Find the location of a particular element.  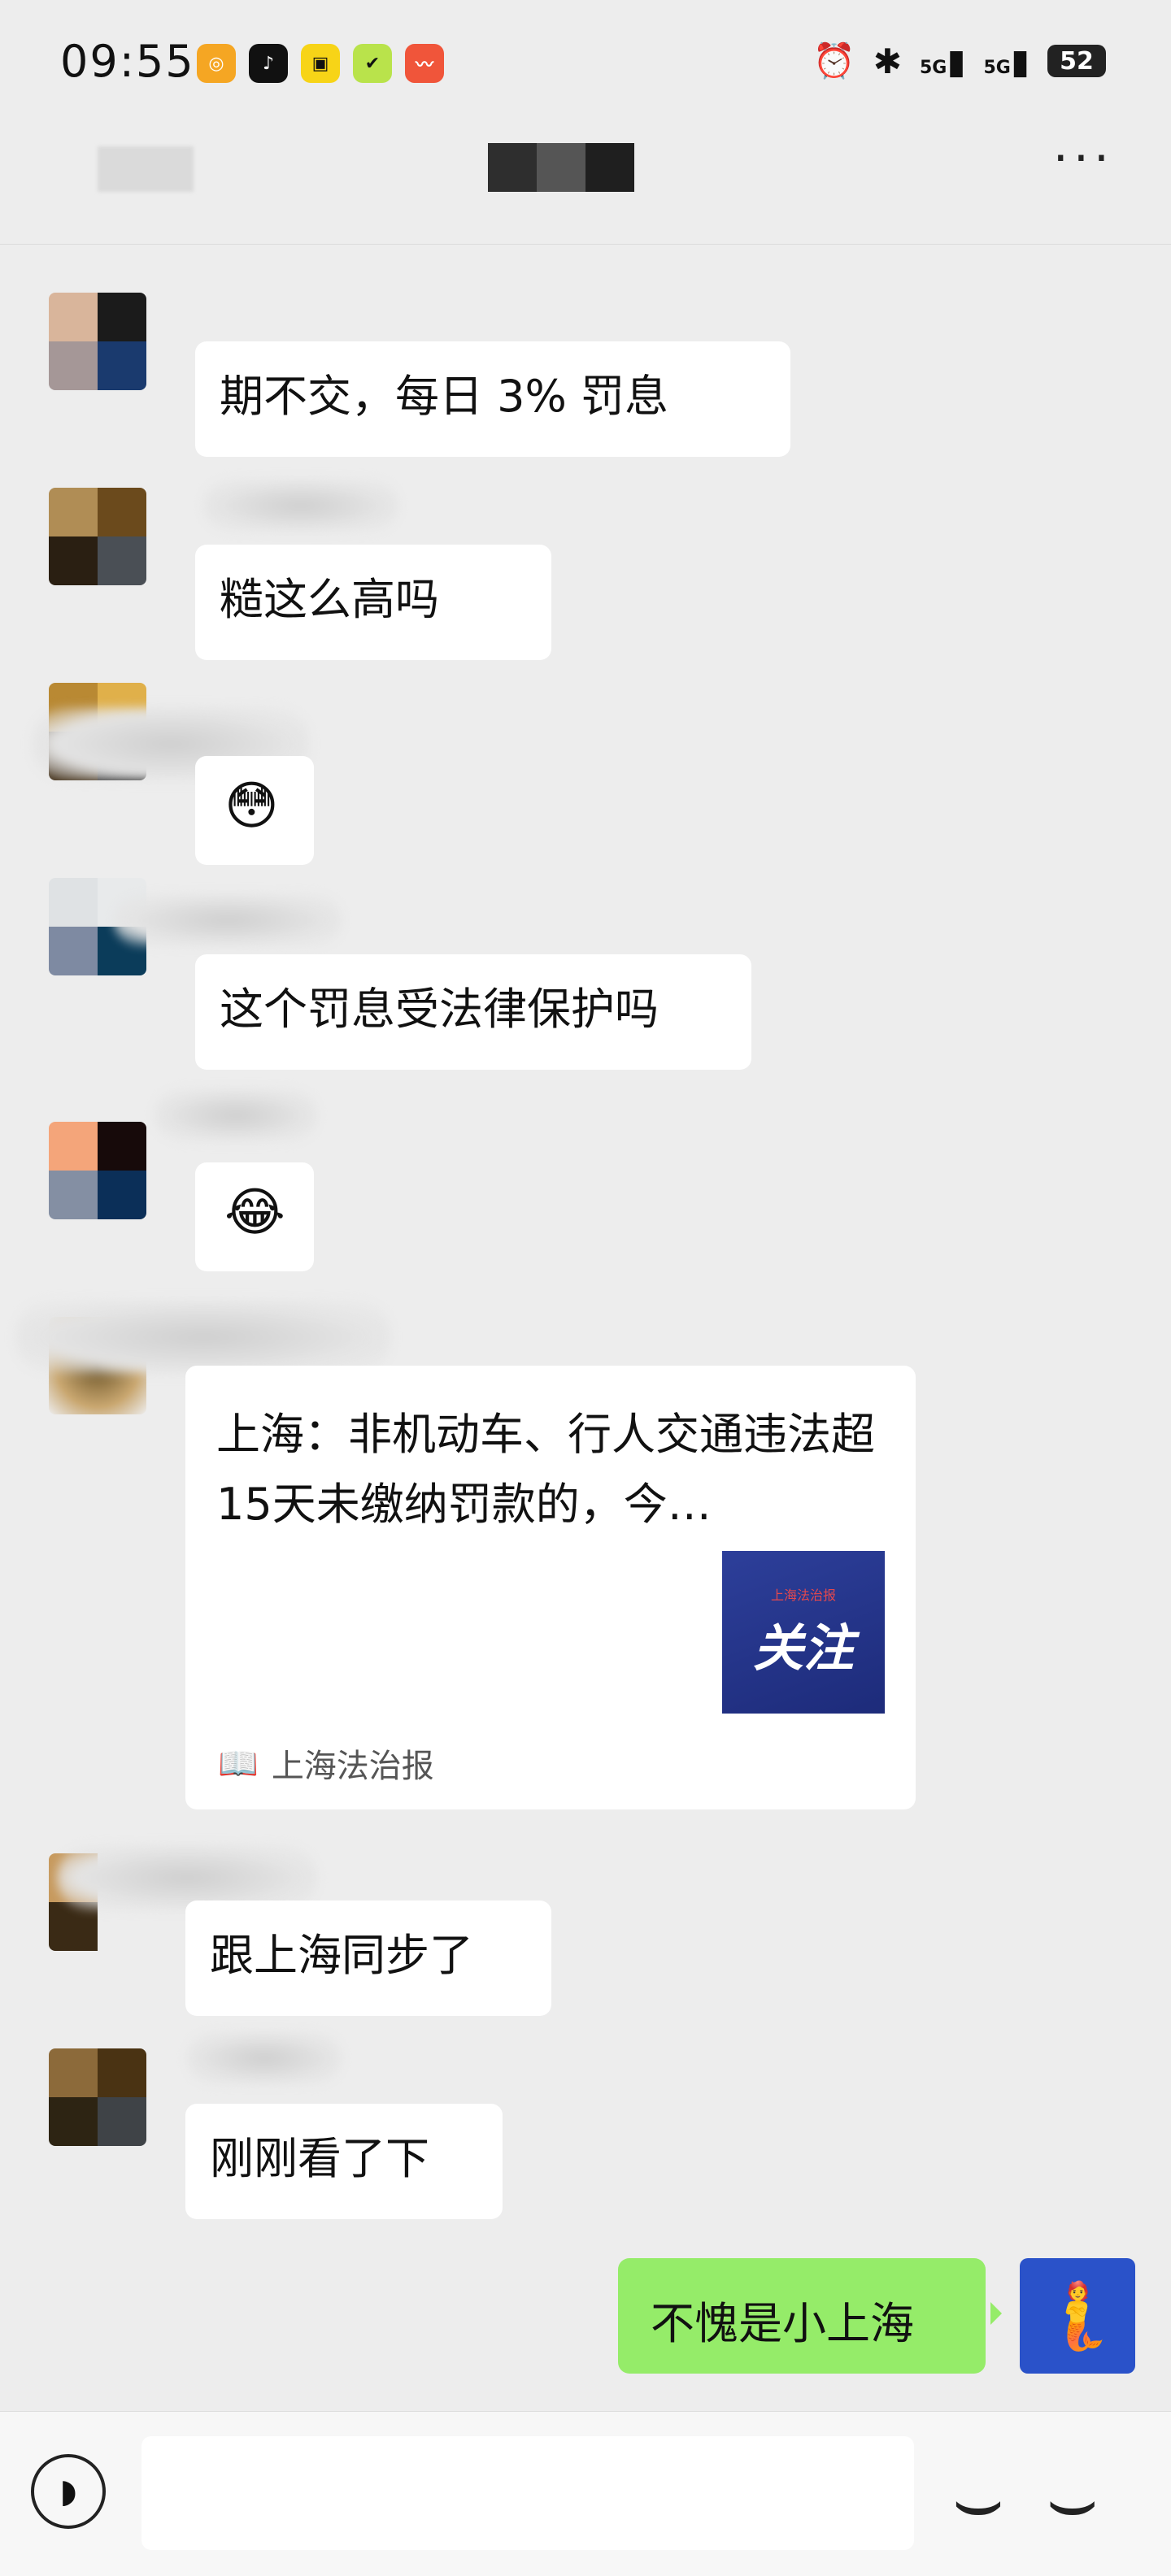

tiktok-icon: ♪ is located at coordinates (268, 63).